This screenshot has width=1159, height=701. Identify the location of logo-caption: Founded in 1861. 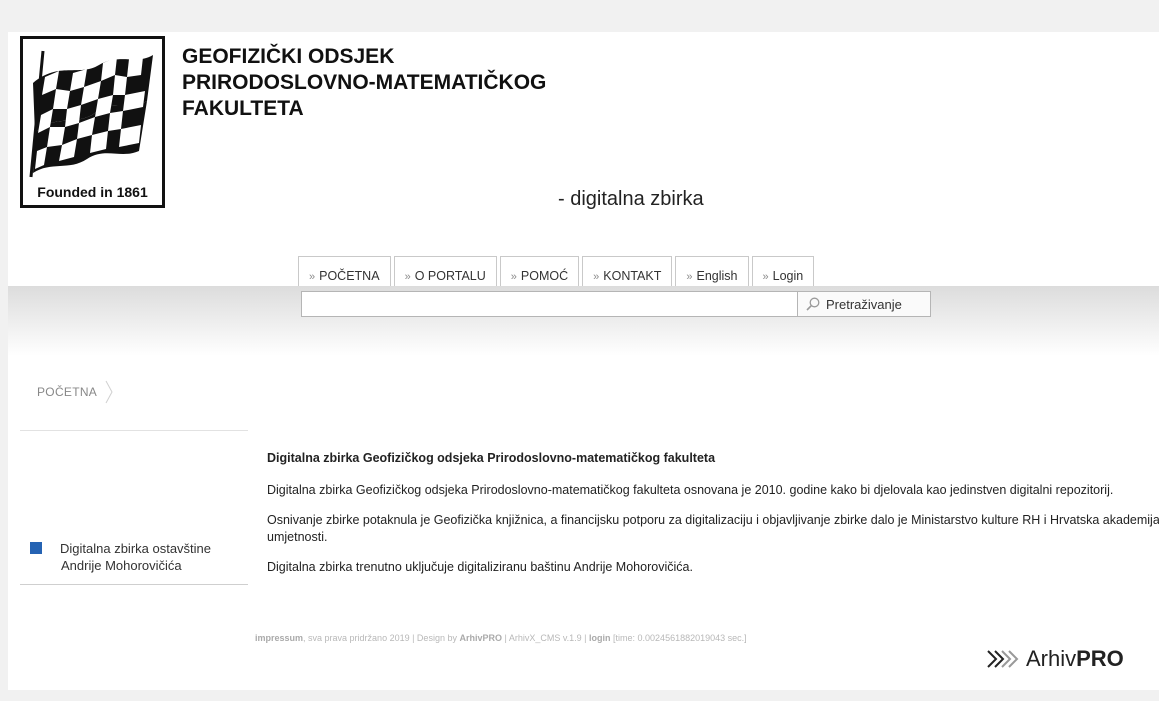
(92, 192).